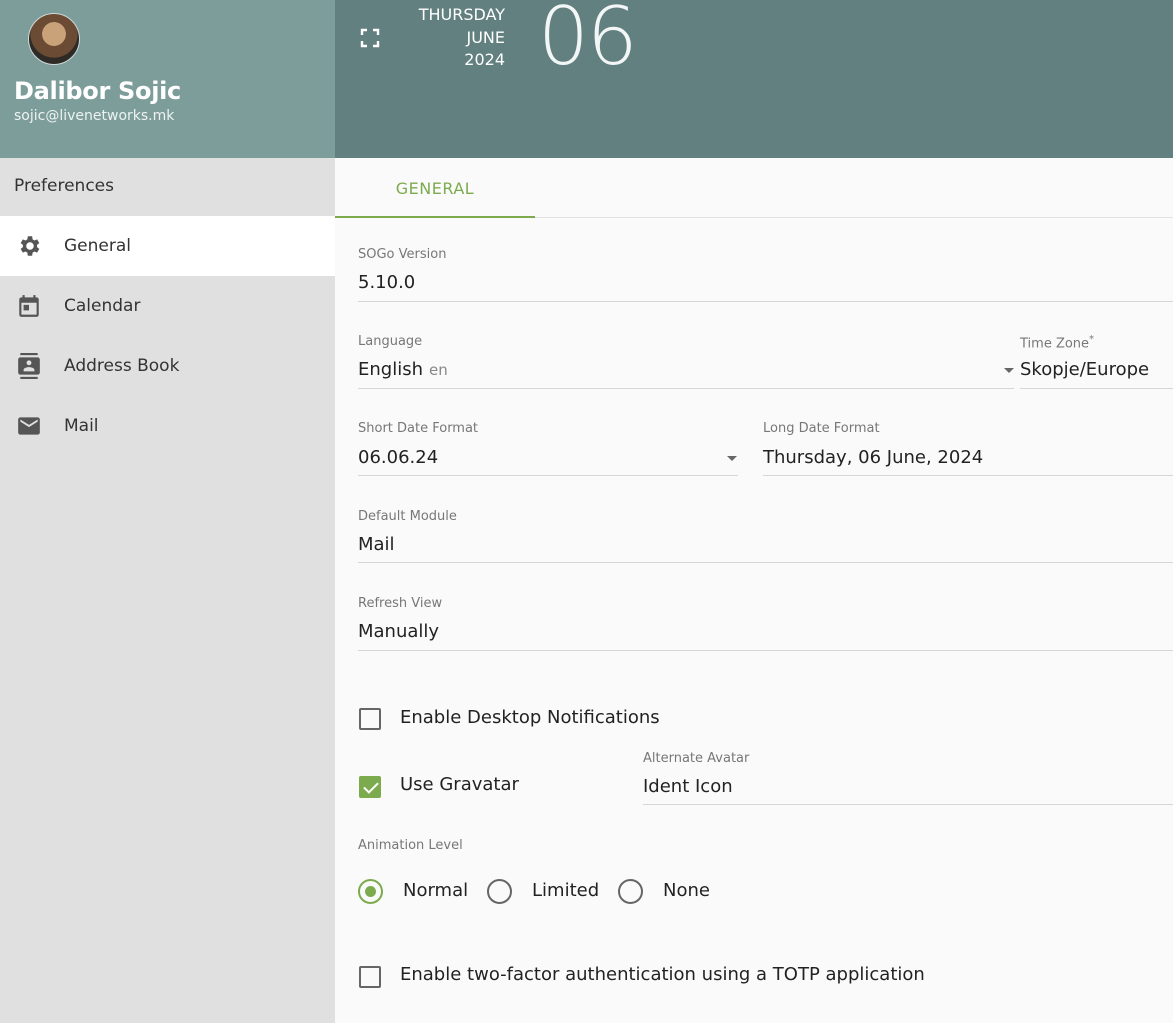  I want to click on contacts-icon, so click(29, 366).